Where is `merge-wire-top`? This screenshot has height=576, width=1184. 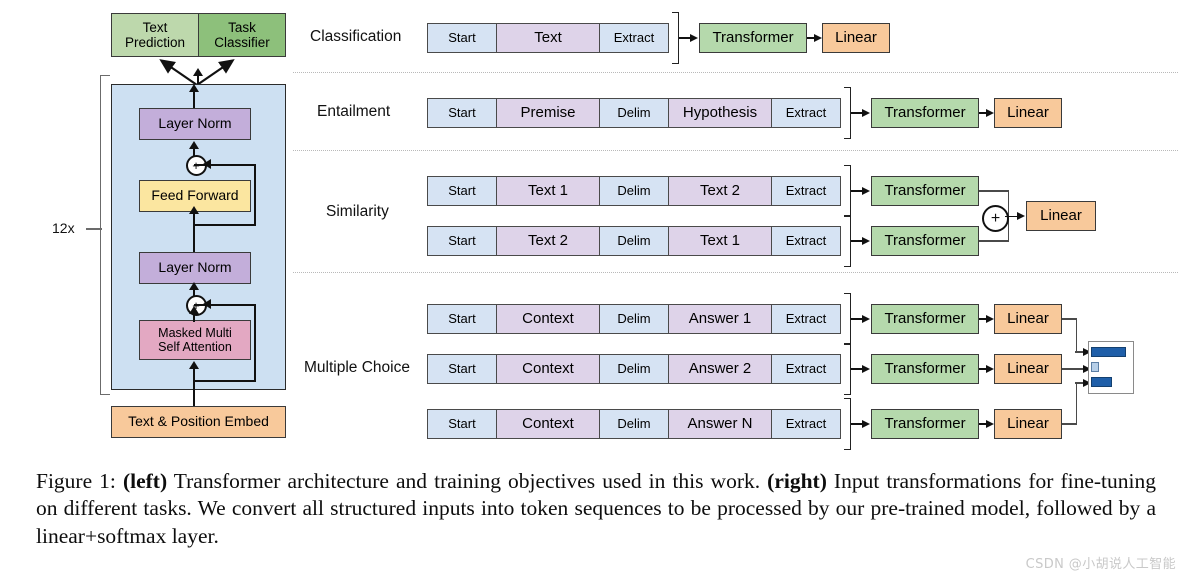
merge-wire-top is located at coordinates (994, 191).